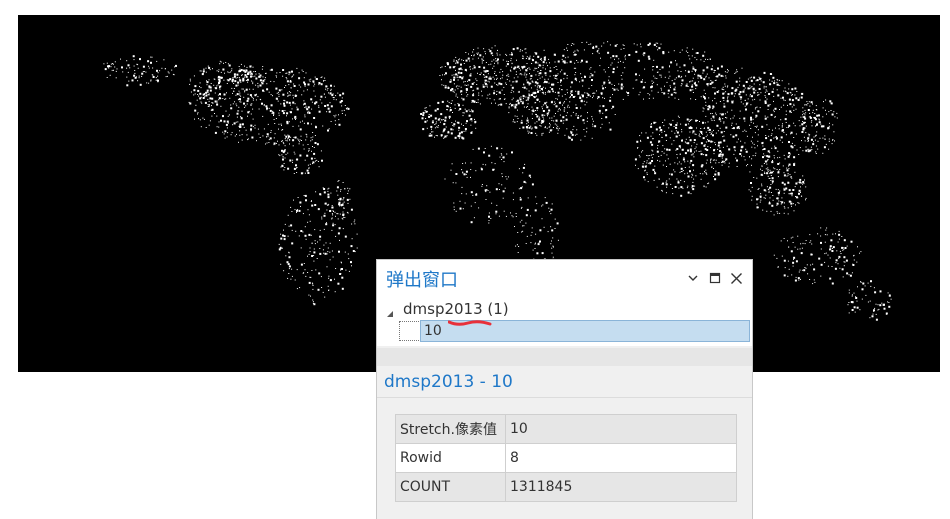 The image size is (950, 519). What do you see at coordinates (693, 278) in the screenshot?
I see `chevron-down-icon` at bounding box center [693, 278].